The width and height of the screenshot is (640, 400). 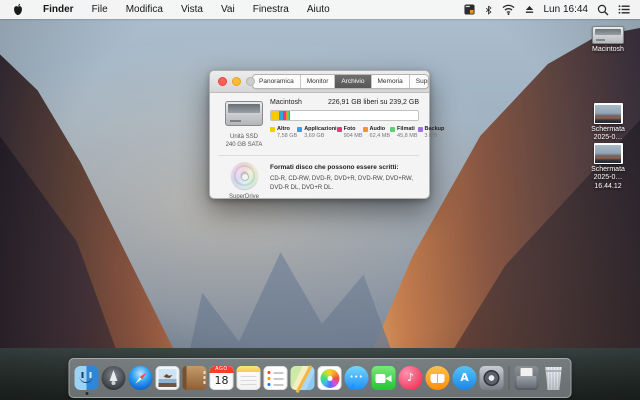 I want to click on menu-item-finestra: Finestra, so click(x=271, y=9).